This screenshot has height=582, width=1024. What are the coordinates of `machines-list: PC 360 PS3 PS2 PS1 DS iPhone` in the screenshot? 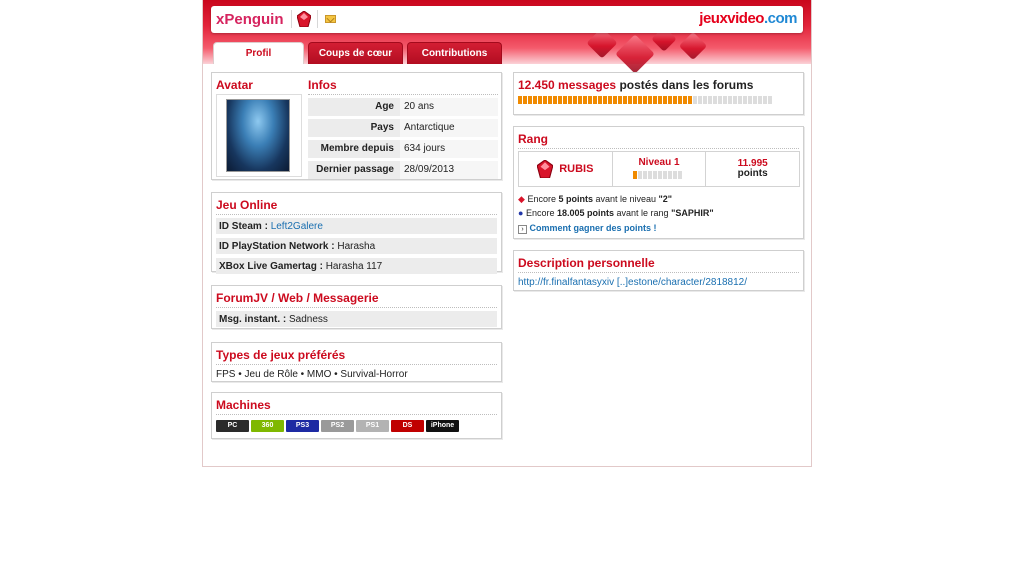 It's located at (356, 425).